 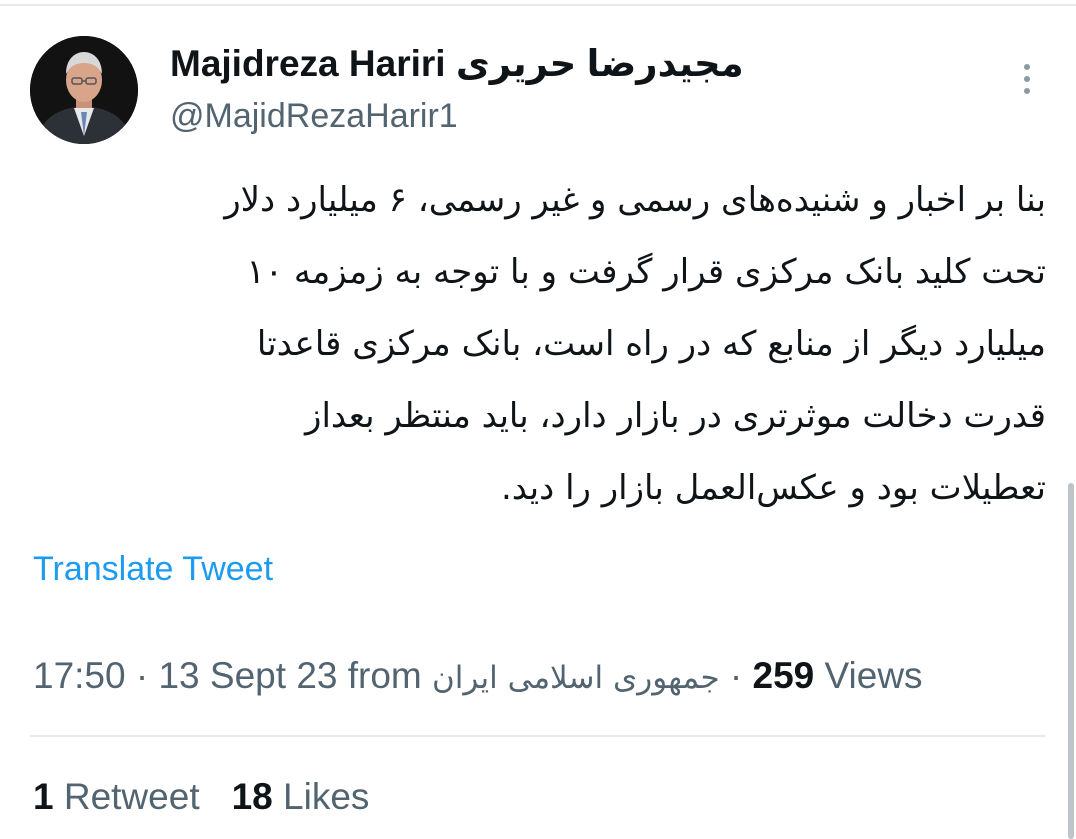 I want to click on avatar-photo, so click(x=84, y=90).